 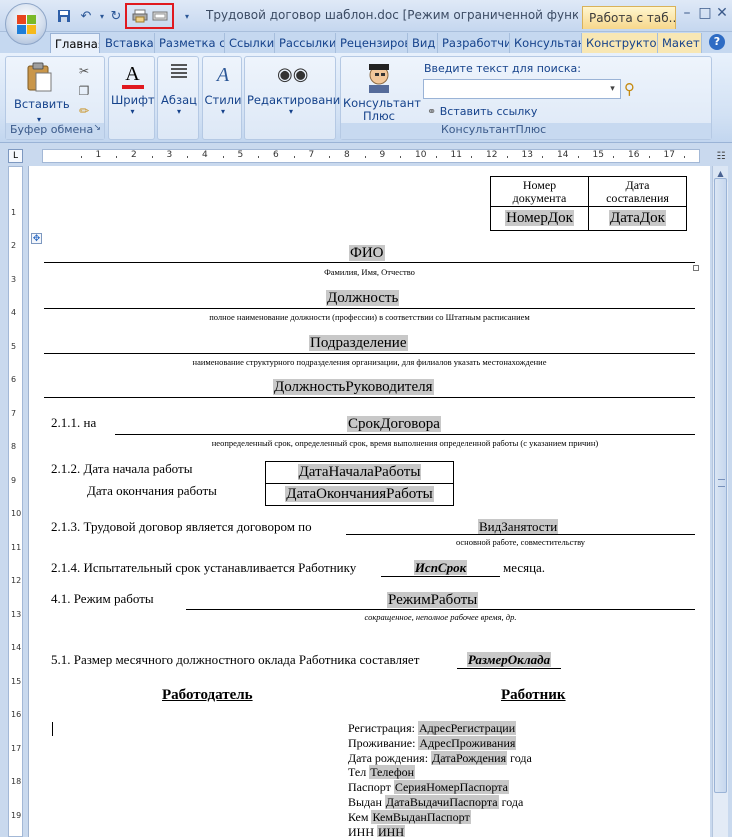 What do you see at coordinates (612, 89) in the screenshot?
I see `search-dropdown-icon: ▾` at bounding box center [612, 89].